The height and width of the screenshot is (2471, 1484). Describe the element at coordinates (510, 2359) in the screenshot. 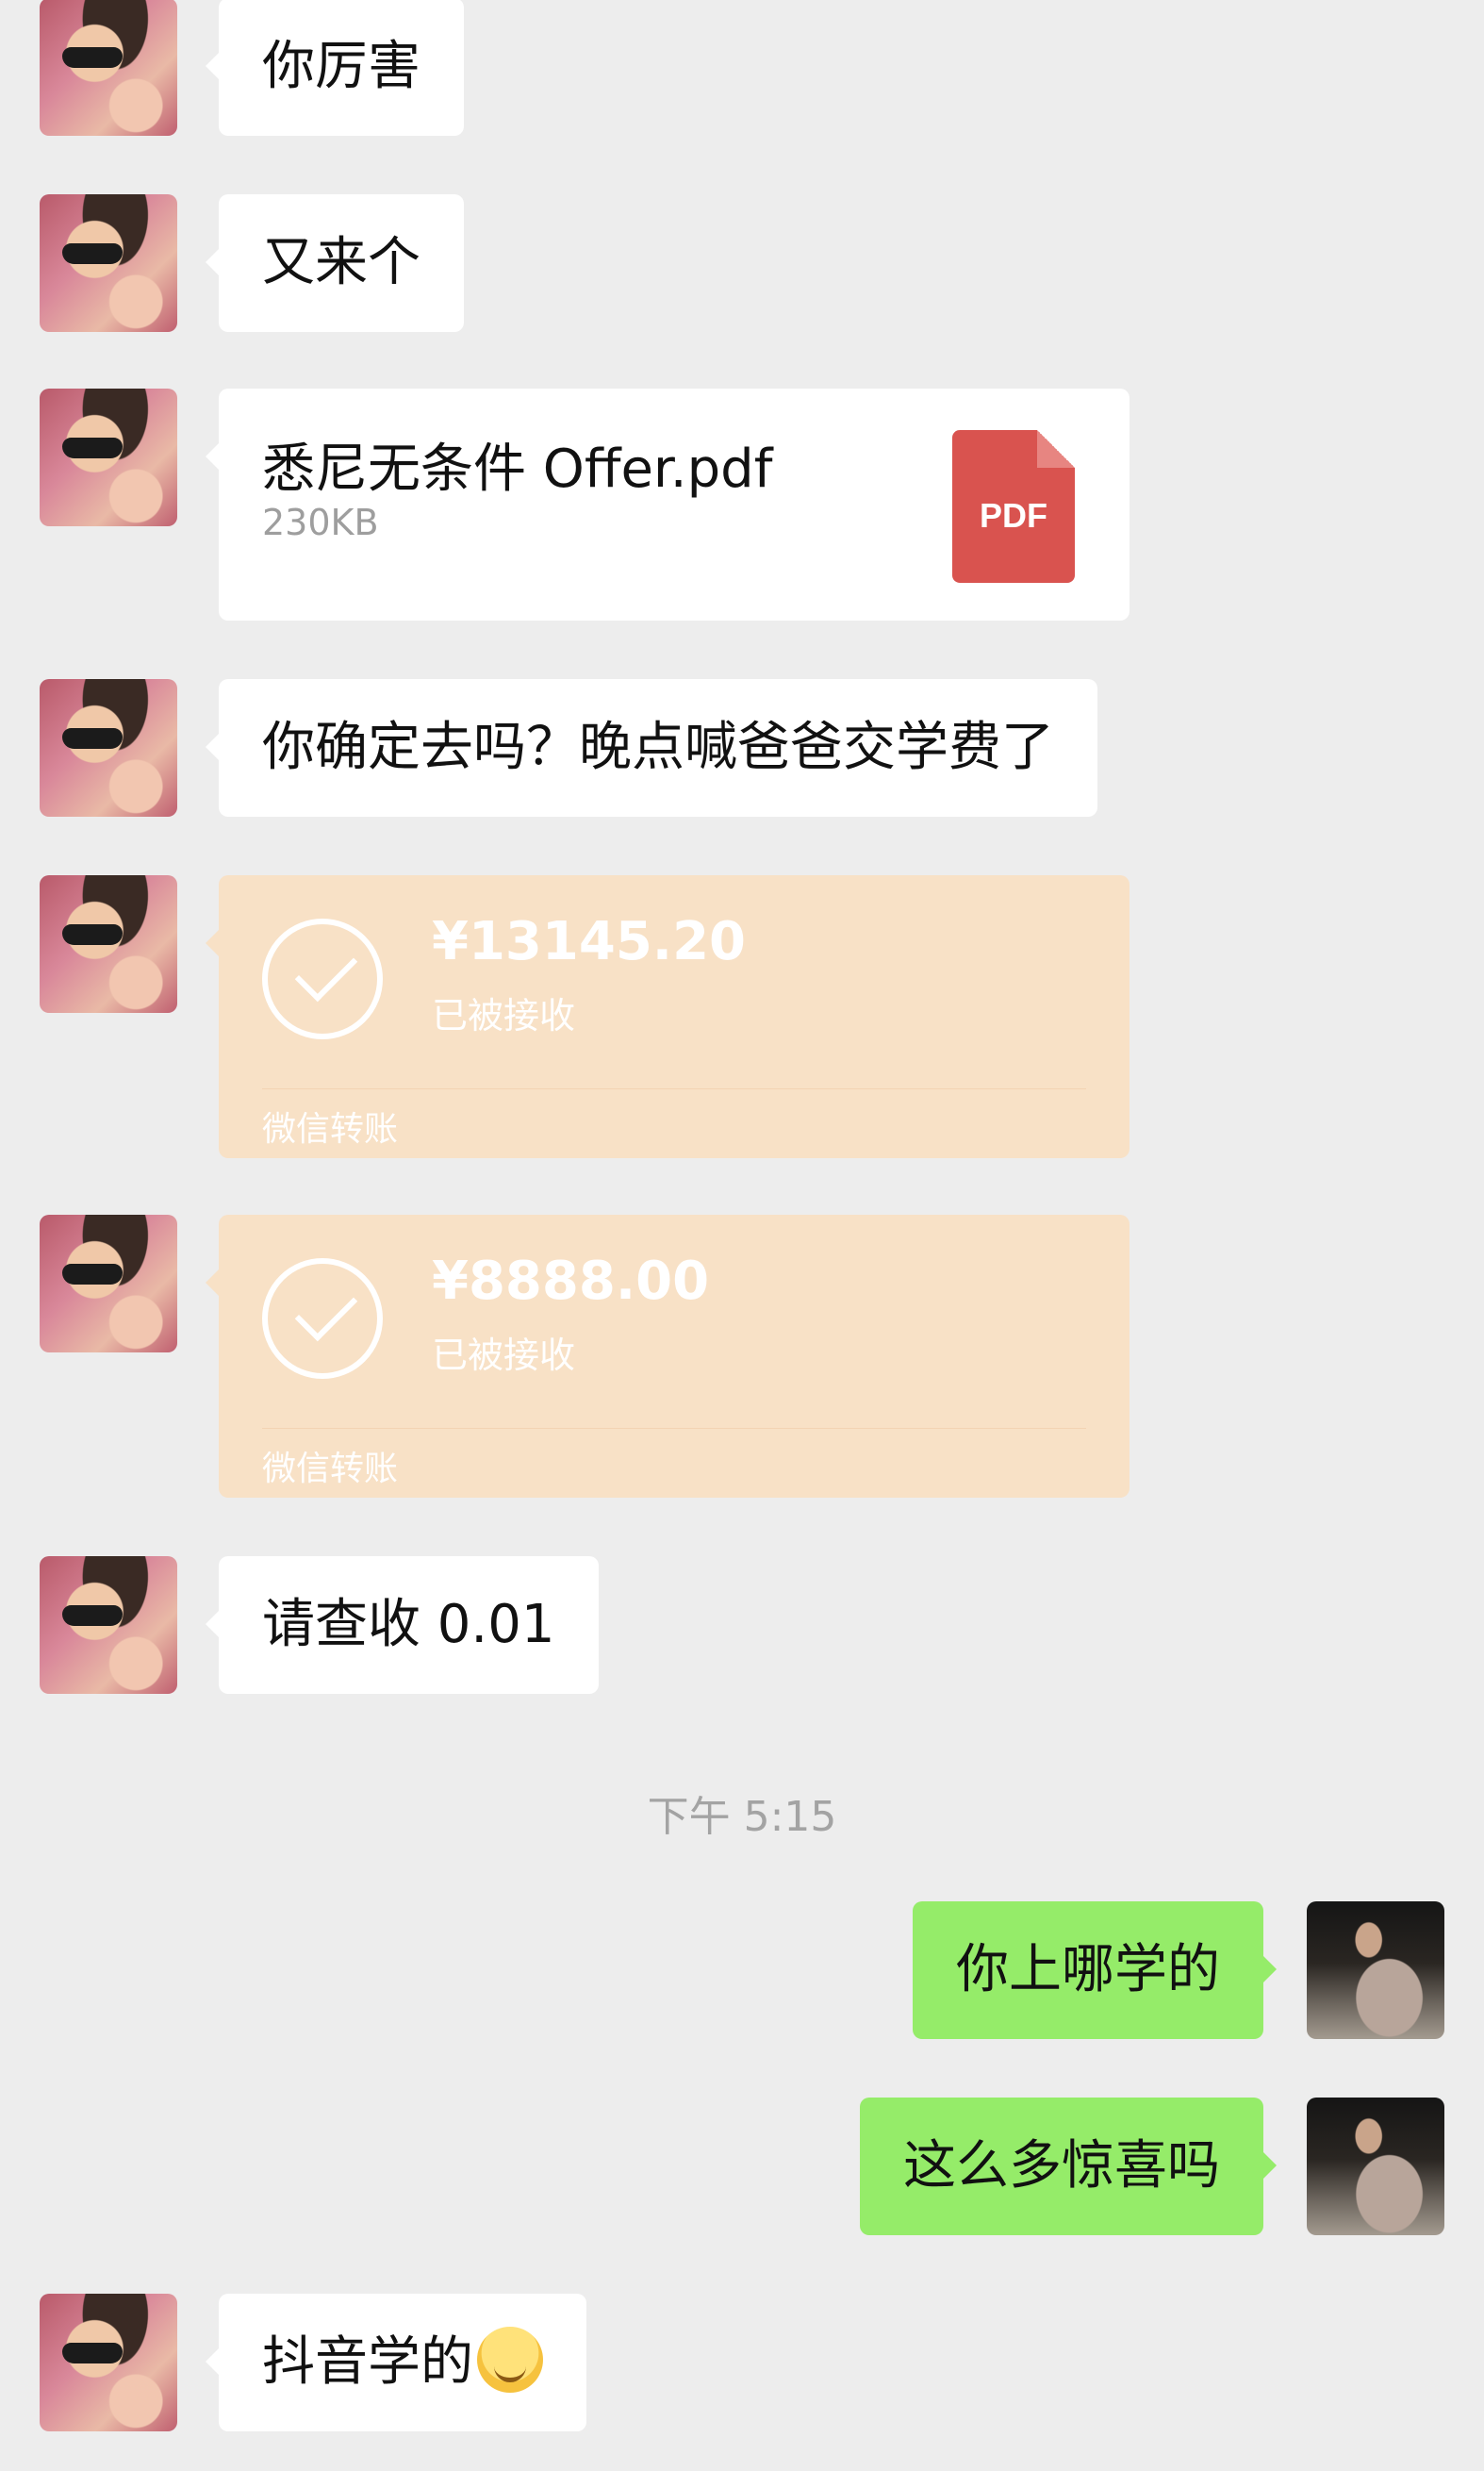

I see `hugging-face-emoji-icon` at that location.